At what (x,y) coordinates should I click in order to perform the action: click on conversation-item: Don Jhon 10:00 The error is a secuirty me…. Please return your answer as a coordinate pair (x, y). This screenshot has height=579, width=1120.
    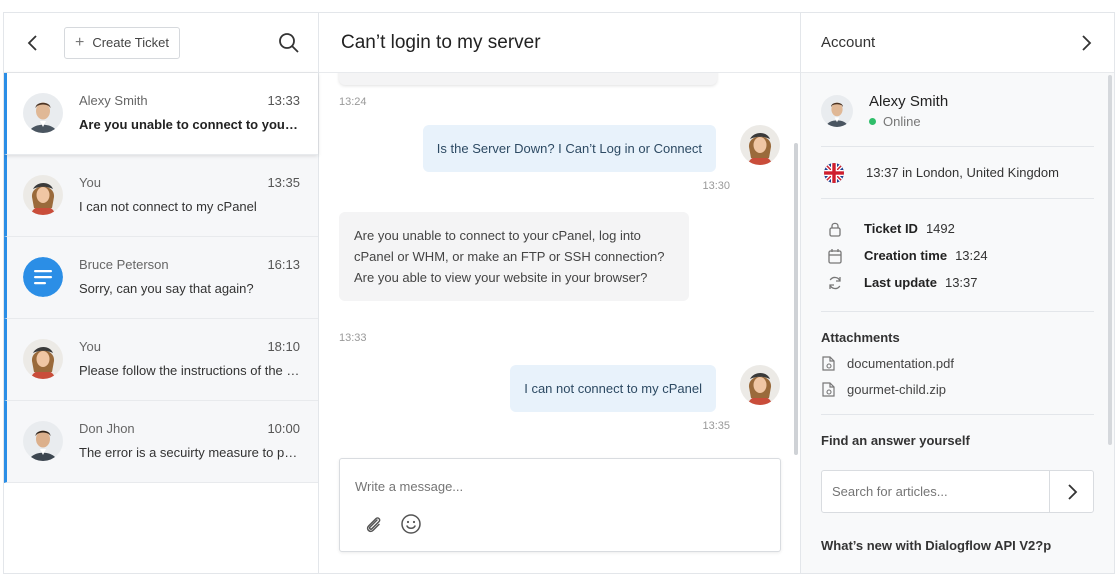
    Looking at the image, I should click on (161, 442).